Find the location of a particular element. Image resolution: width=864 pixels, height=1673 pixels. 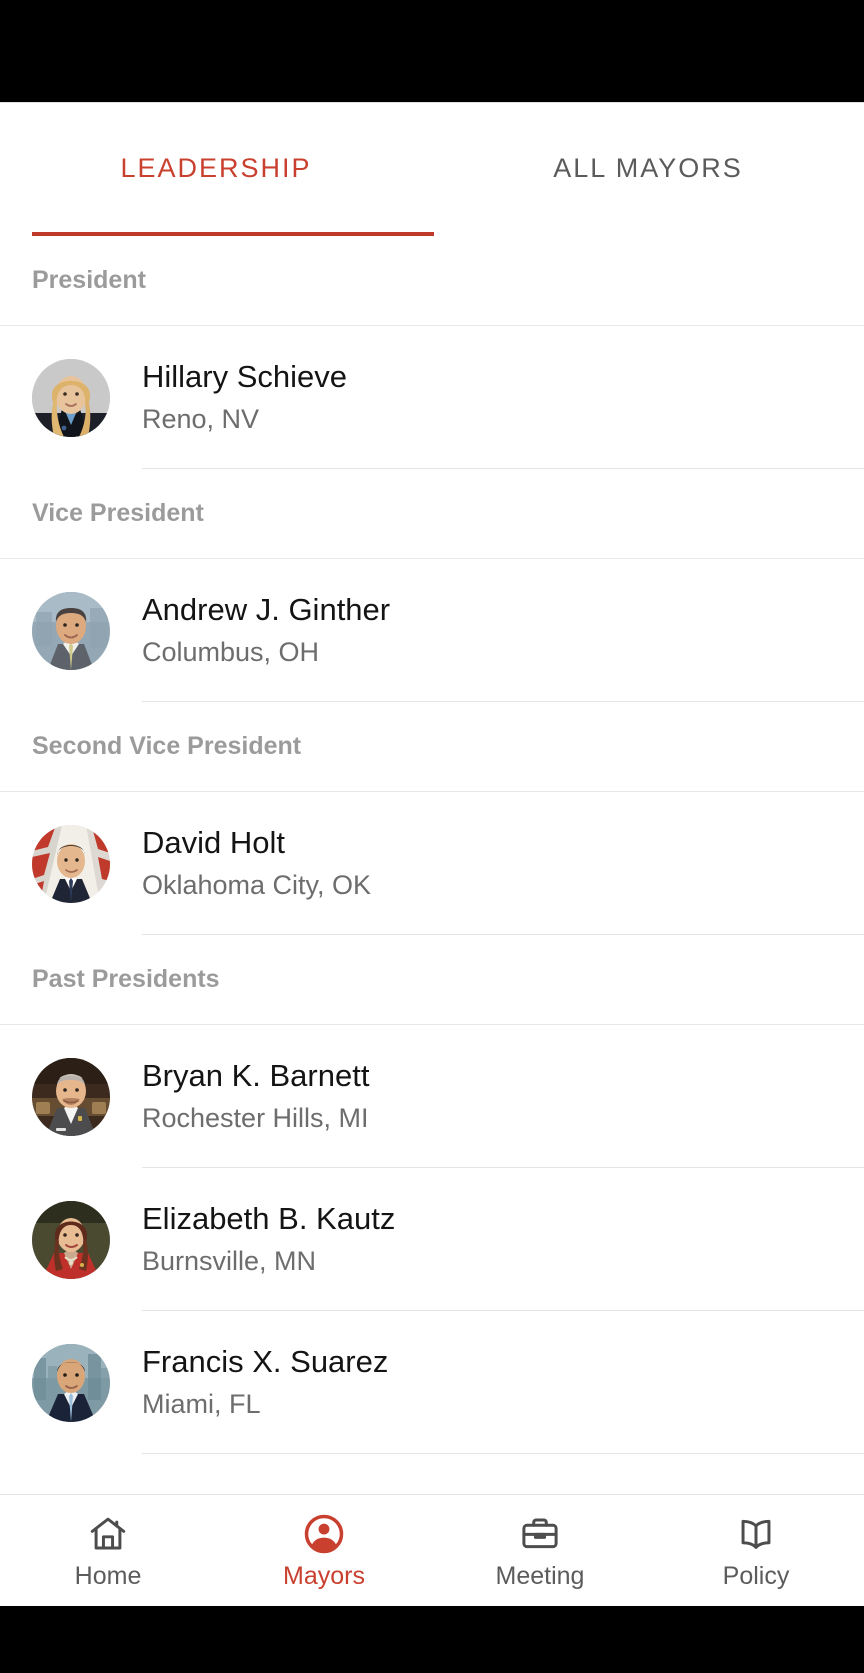

avatar-andrew-ginther is located at coordinates (71, 630).